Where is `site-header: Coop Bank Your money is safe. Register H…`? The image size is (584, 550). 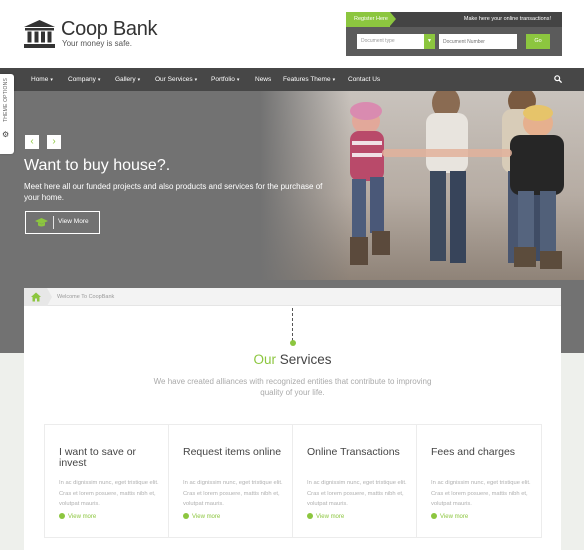 site-header: Coop Bank Your money is safe. Register H… is located at coordinates (292, 34).